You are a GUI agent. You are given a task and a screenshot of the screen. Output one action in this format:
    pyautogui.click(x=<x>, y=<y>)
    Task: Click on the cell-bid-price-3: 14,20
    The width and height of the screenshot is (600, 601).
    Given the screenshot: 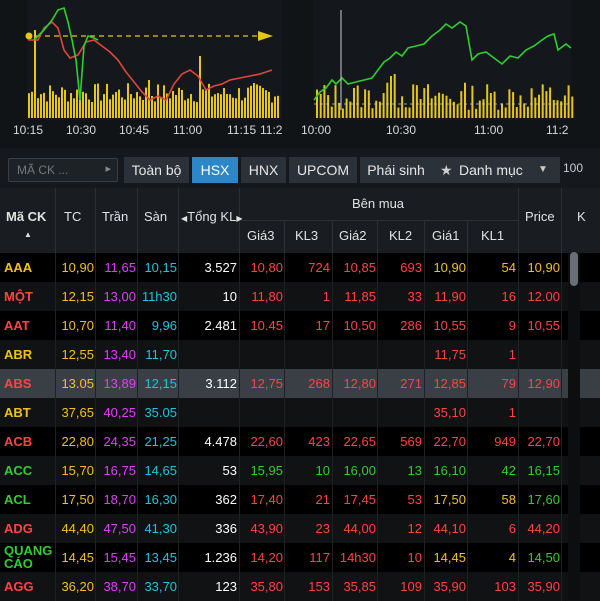 What is the action you would take?
    pyautogui.click(x=266, y=557)
    